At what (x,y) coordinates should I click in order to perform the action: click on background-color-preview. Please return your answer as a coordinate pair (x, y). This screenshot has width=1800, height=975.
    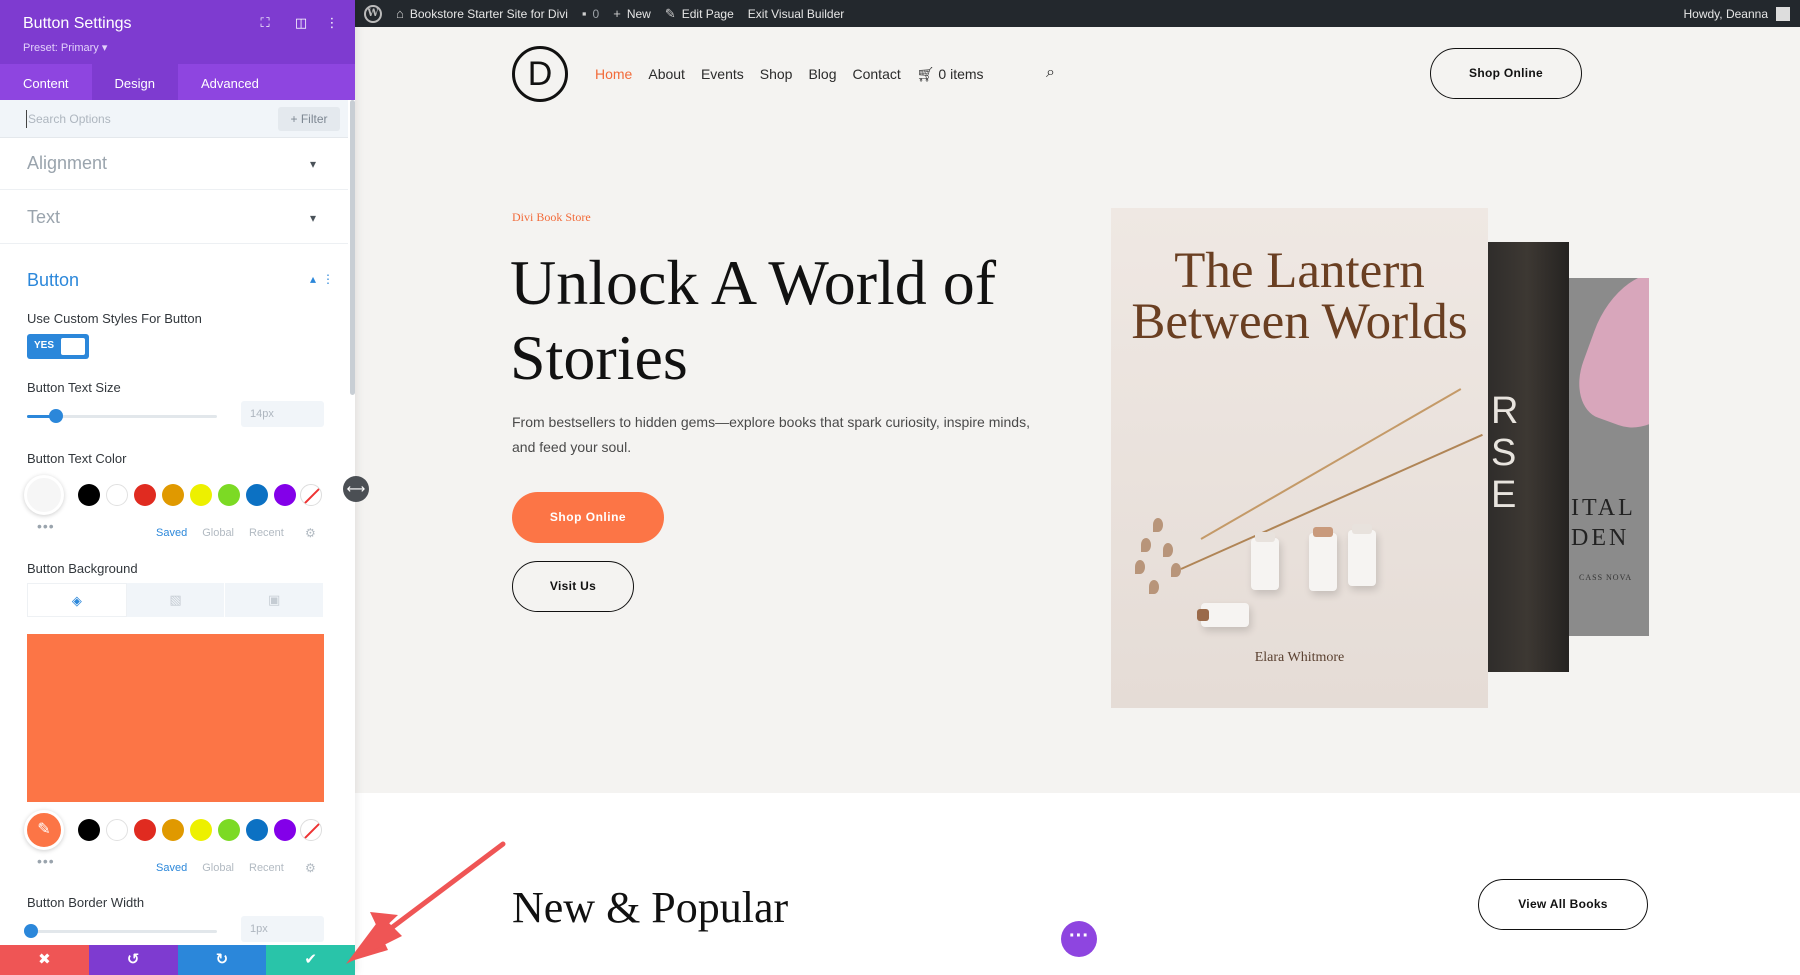
    Looking at the image, I should click on (175, 718).